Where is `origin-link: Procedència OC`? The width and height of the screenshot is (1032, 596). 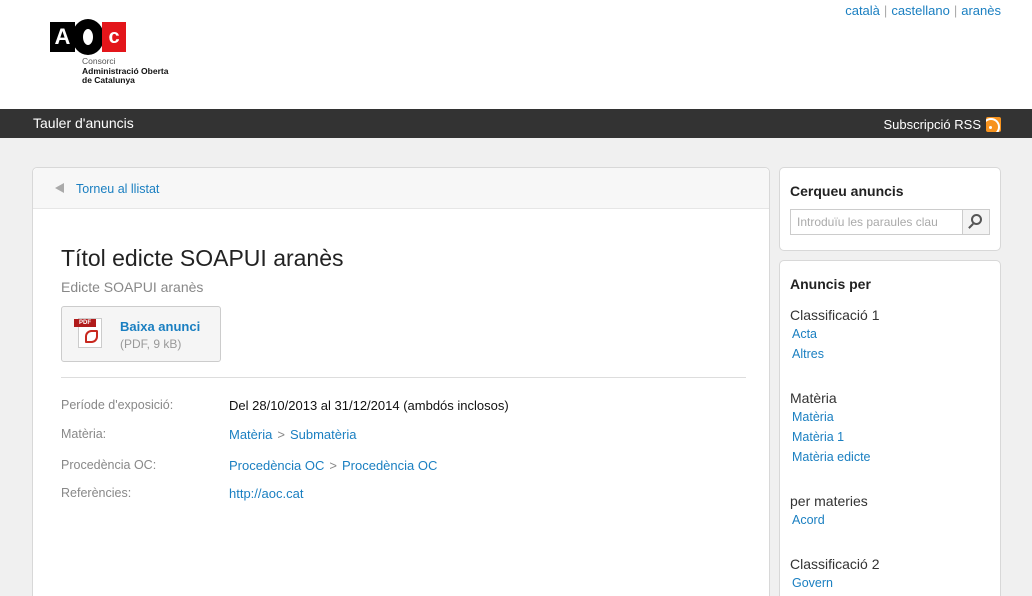 origin-link: Procedència OC is located at coordinates (276, 465).